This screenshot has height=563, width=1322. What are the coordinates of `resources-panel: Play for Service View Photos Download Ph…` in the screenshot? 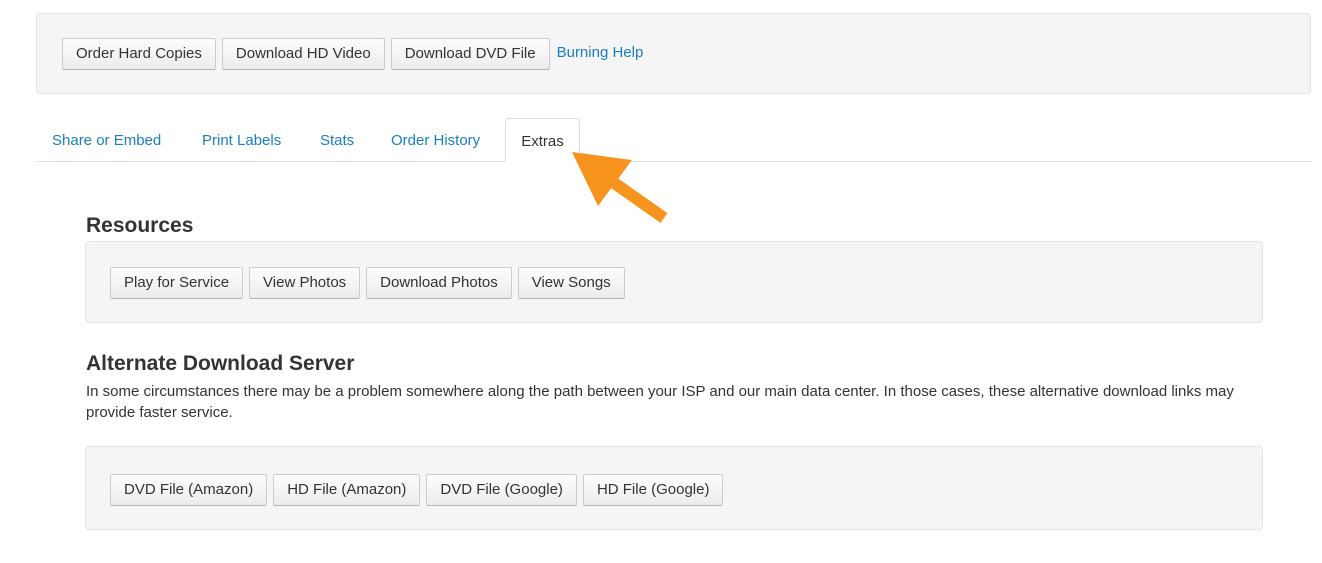 It's located at (674, 282).